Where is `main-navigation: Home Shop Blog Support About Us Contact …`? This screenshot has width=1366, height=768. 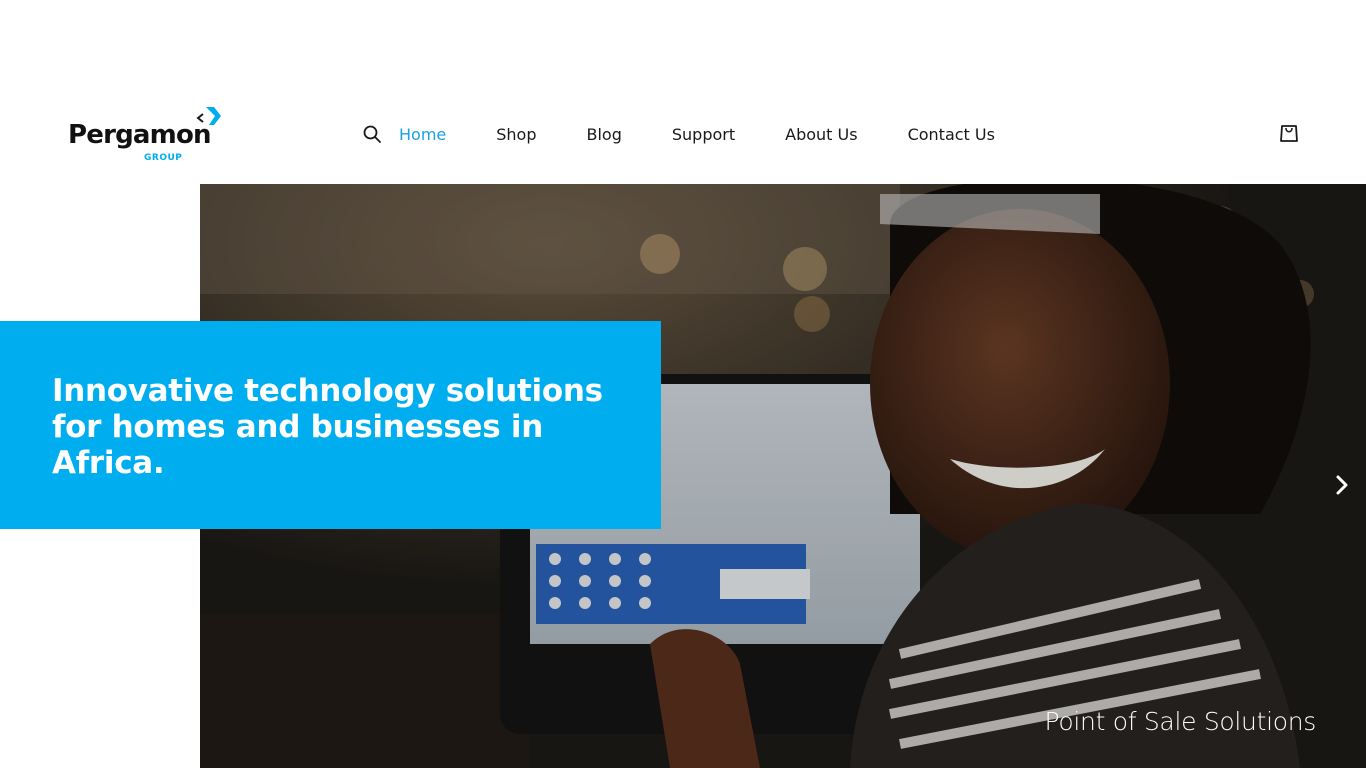 main-navigation: Home Shop Blog Support About Us Contact … is located at coordinates (697, 134).